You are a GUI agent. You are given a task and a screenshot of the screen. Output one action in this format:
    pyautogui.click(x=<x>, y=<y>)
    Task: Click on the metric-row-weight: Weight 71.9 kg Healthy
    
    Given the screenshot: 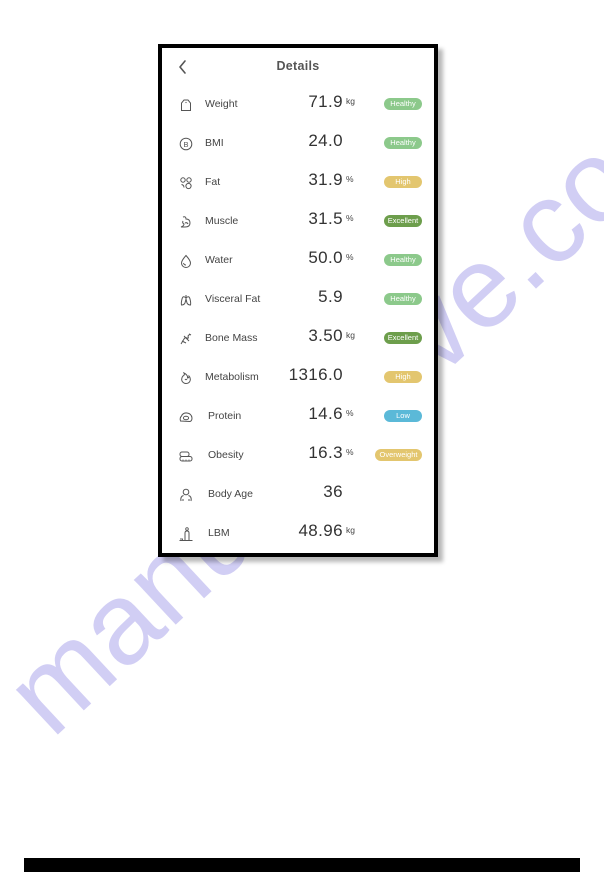 What is the action you would take?
    pyautogui.click(x=298, y=104)
    